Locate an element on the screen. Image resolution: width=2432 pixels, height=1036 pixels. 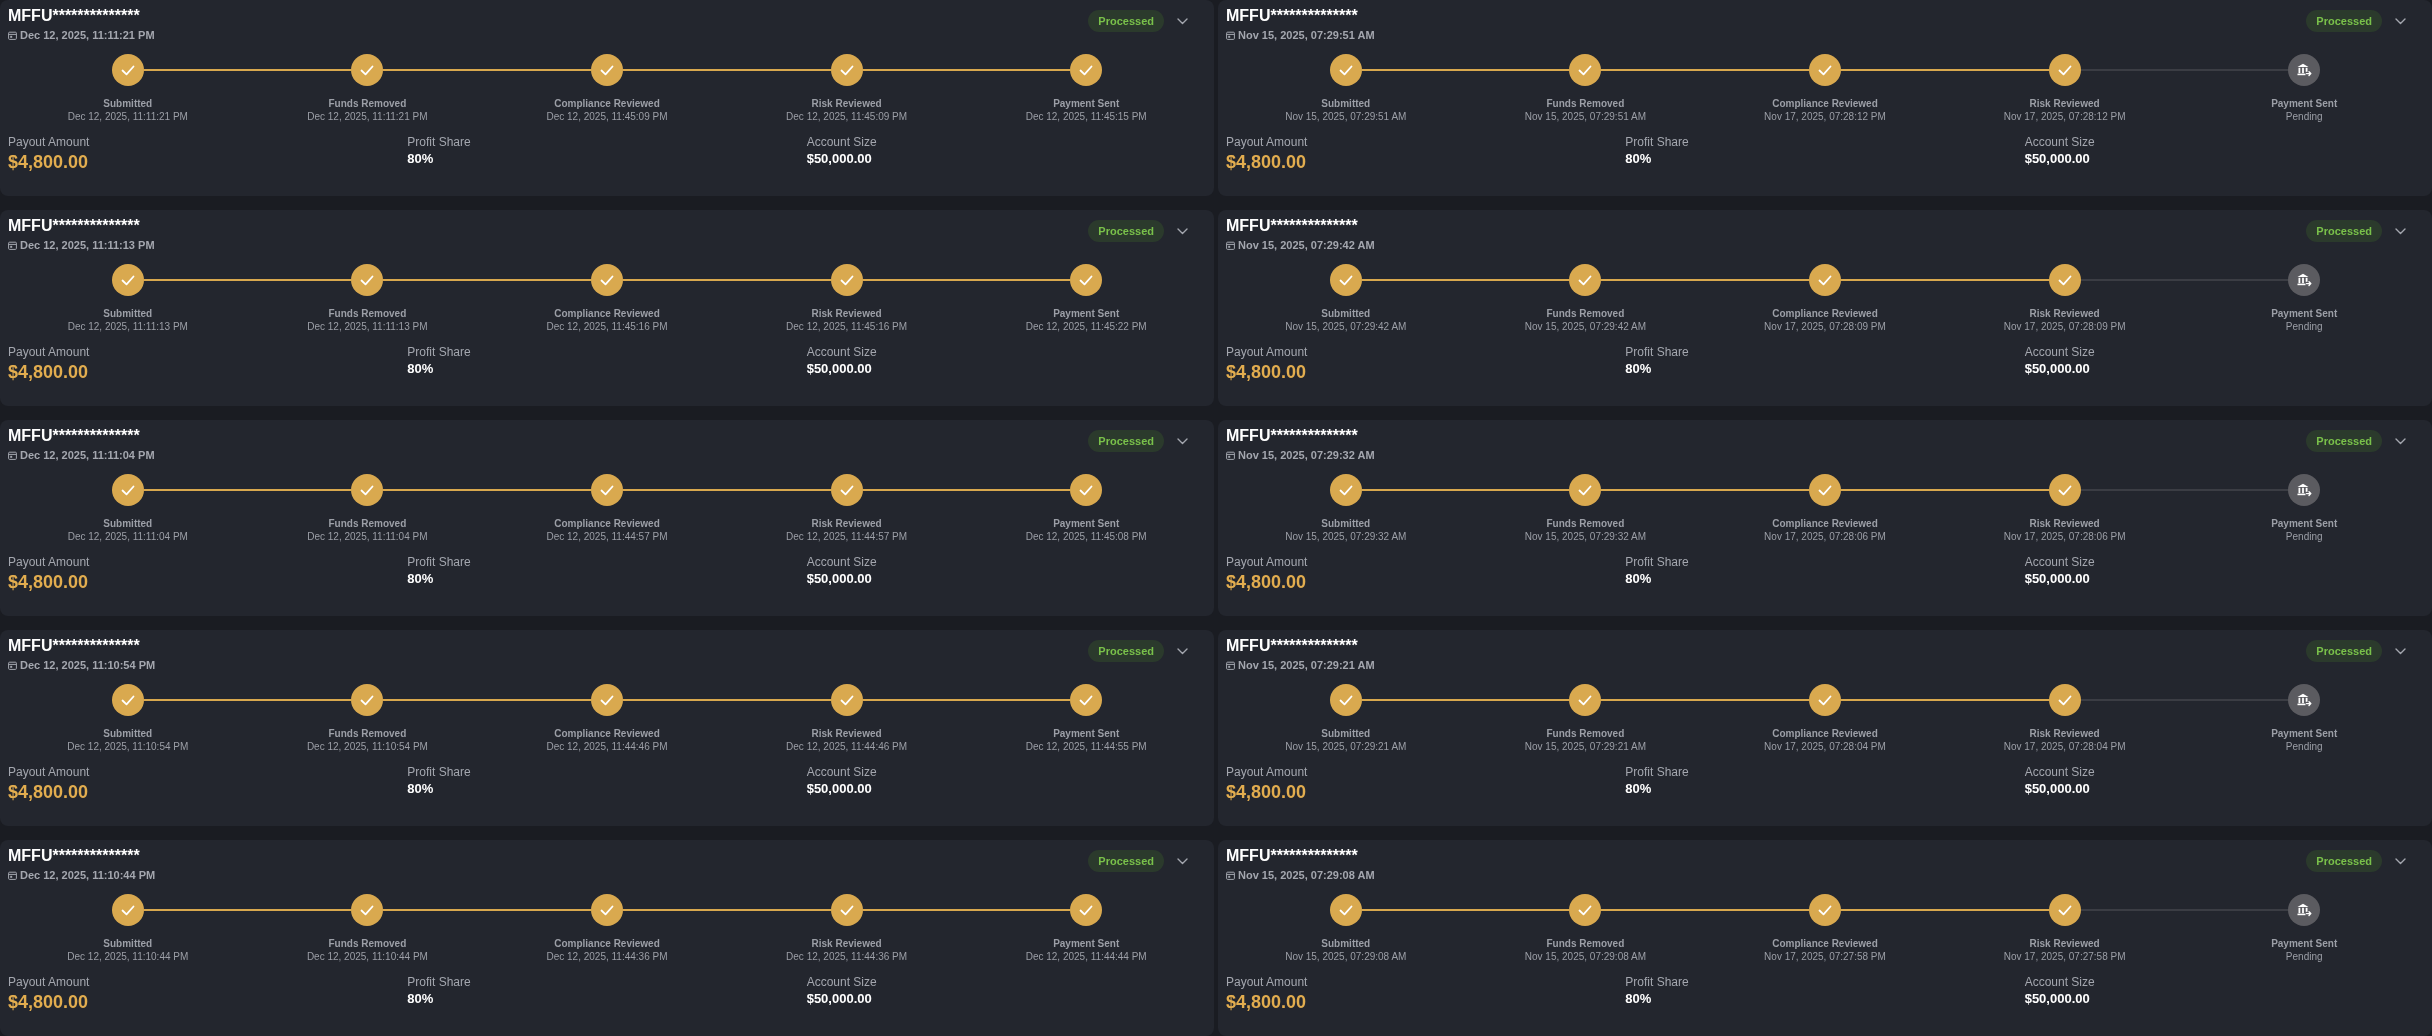
request-date: Nov 15, 2025, 07:29:32 AM is located at coordinates (1306, 455).